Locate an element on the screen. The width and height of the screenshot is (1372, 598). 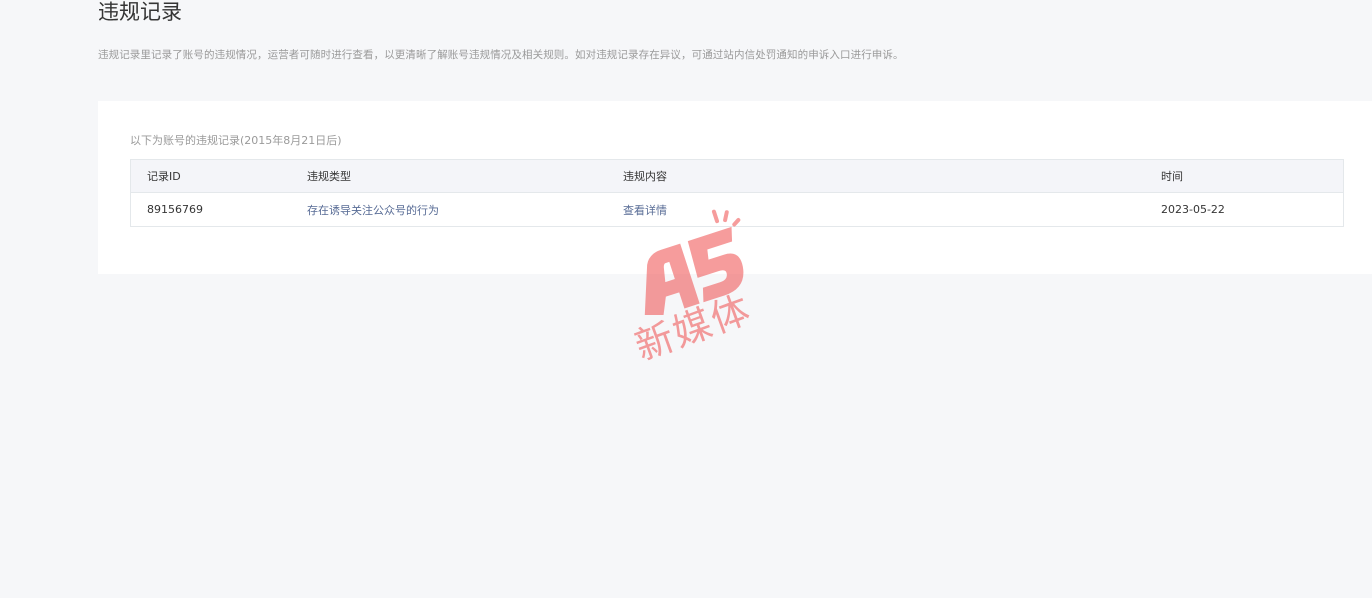
record-type: 存在诱导关注公众号的行为 is located at coordinates (373, 210).